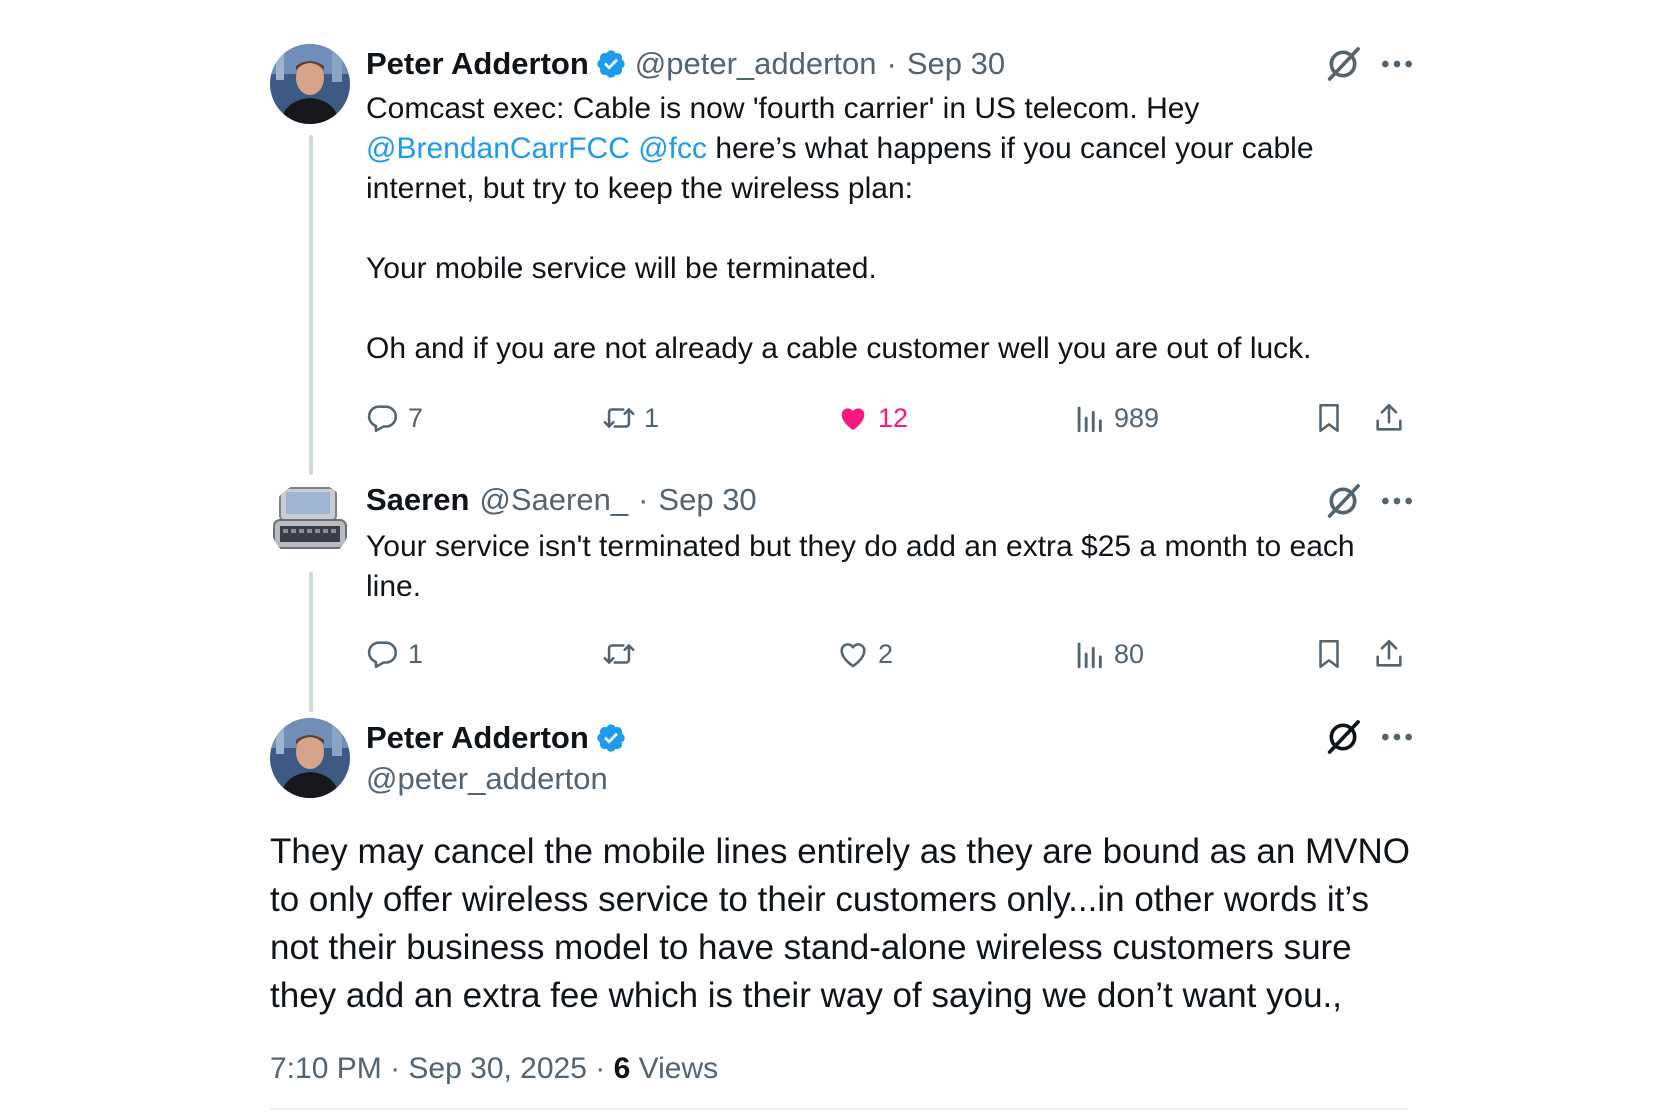 The width and height of the screenshot is (1678, 1118). I want to click on mention-link: @fcc, so click(672, 148).